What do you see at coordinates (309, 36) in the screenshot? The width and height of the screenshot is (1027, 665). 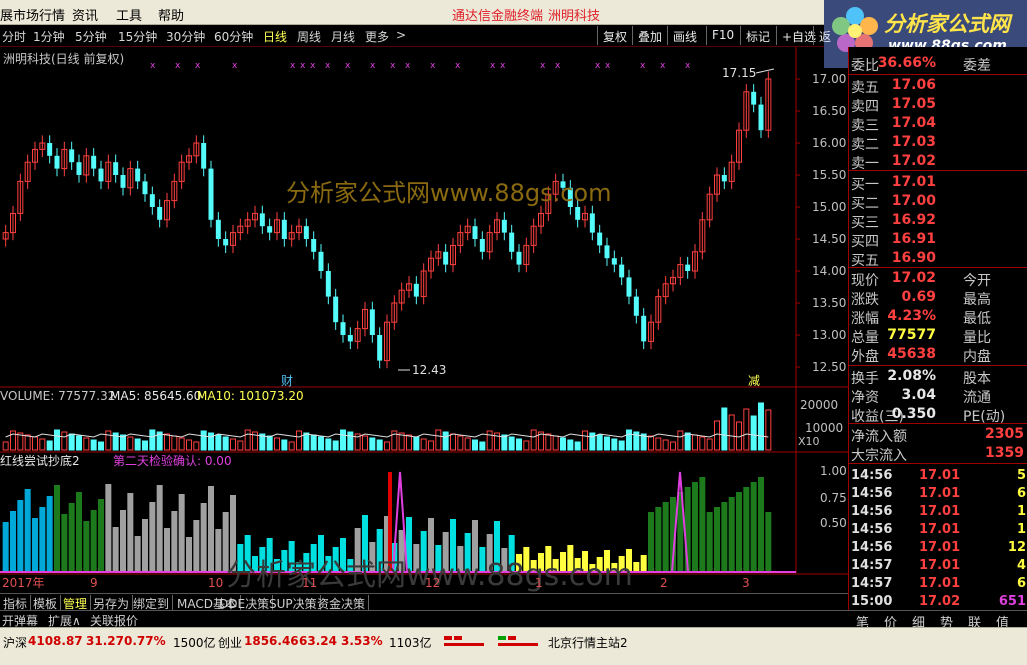 I see `period-weekly: 周线` at bounding box center [309, 36].